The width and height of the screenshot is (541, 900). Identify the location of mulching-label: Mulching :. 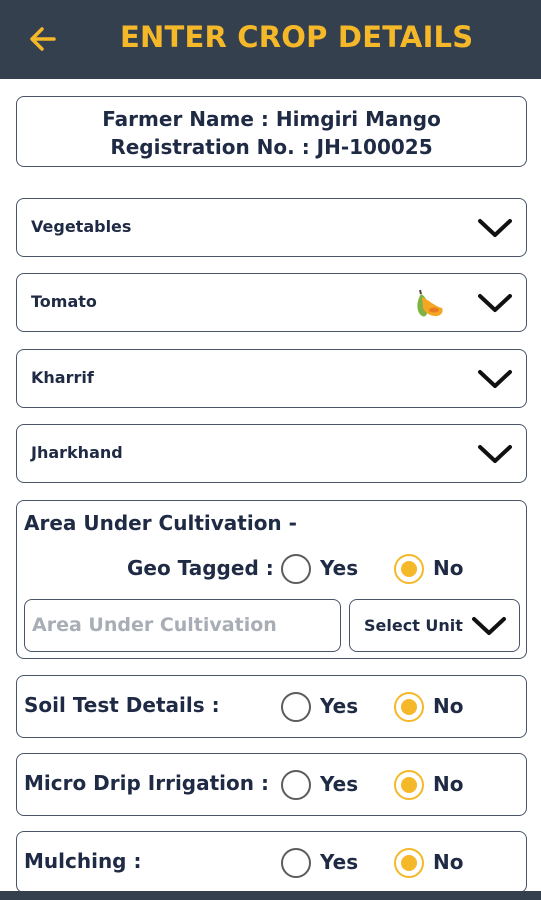
(83, 861).